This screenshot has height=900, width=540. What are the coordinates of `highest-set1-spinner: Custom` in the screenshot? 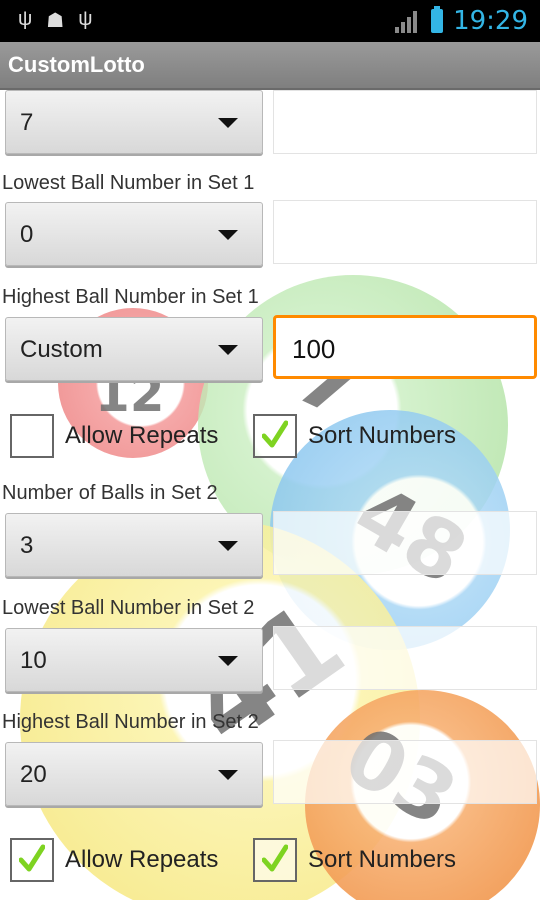 It's located at (134, 349).